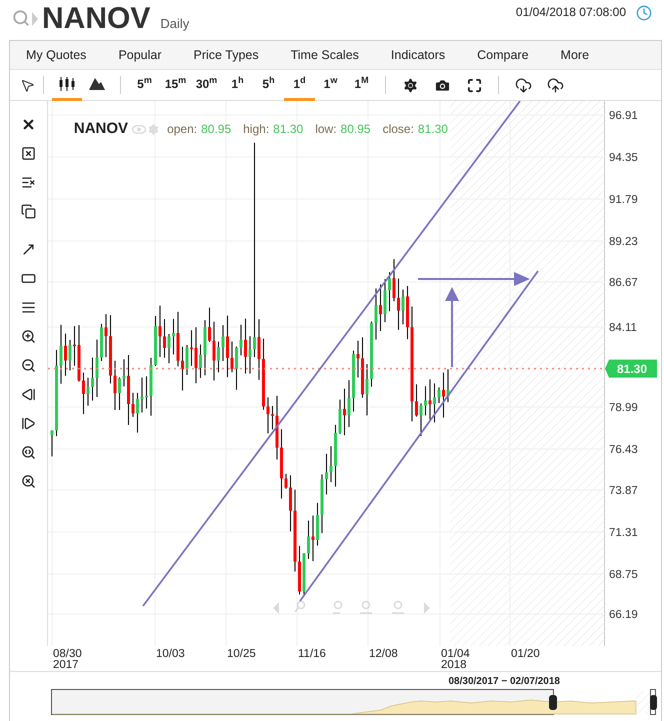 This screenshot has height=721, width=664. I want to click on copy-icon, so click(28, 211).